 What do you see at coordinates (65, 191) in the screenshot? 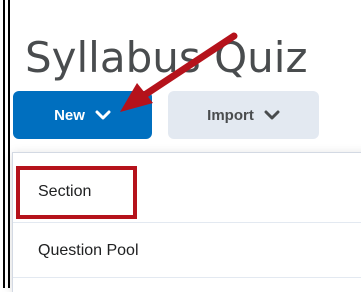
I see `menu-item-label: Section` at bounding box center [65, 191].